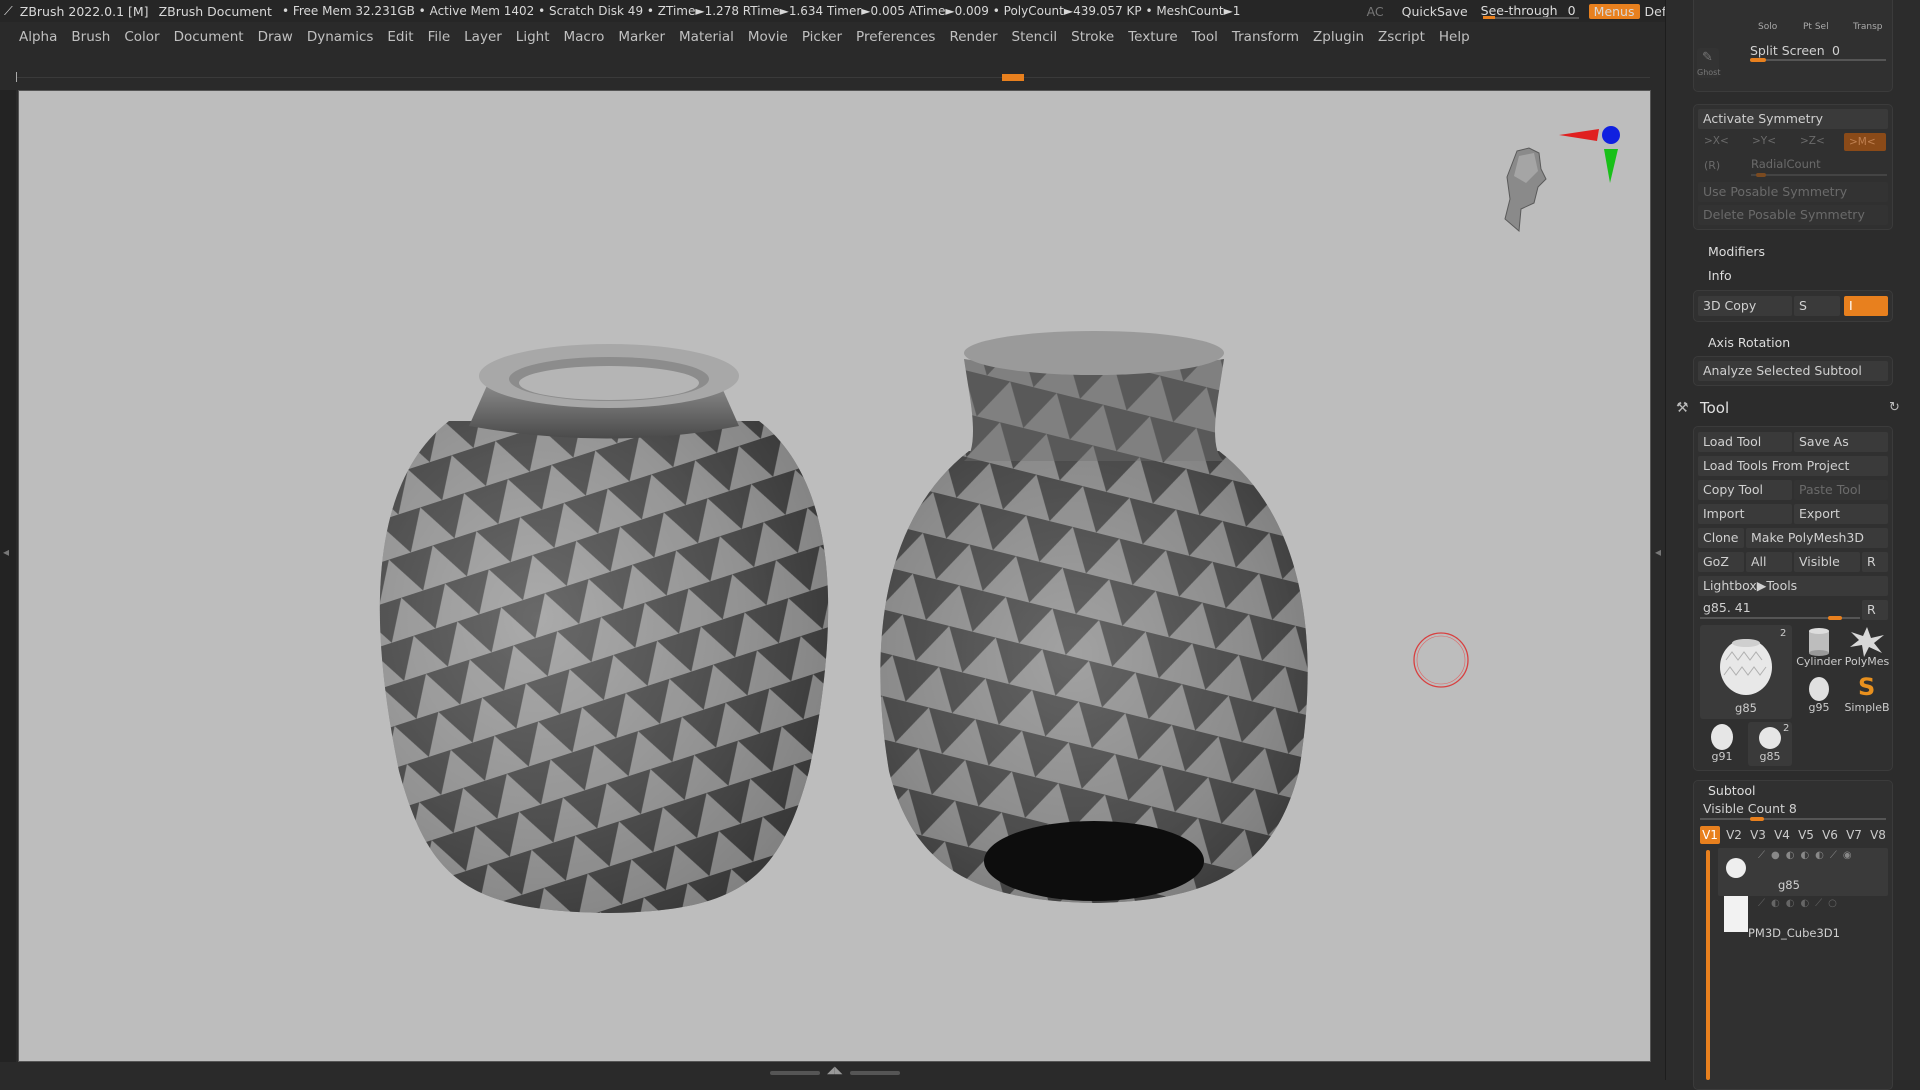 This screenshot has height=1090, width=1920. What do you see at coordinates (1764, 141) in the screenshot?
I see `sym-y-button: >Y<` at bounding box center [1764, 141].